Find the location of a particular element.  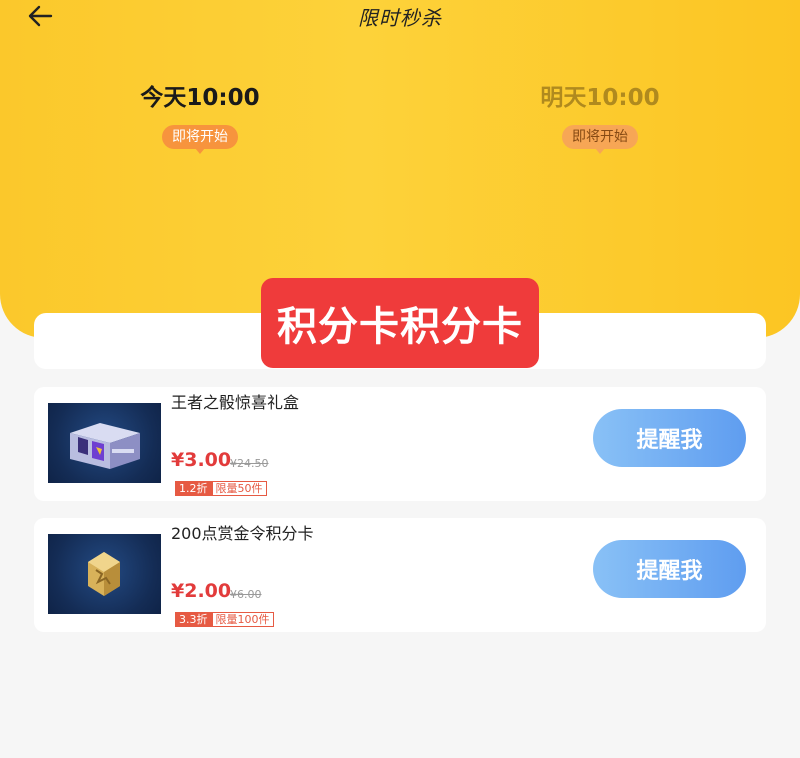

limit-badge: 限量100件 is located at coordinates (242, 619).